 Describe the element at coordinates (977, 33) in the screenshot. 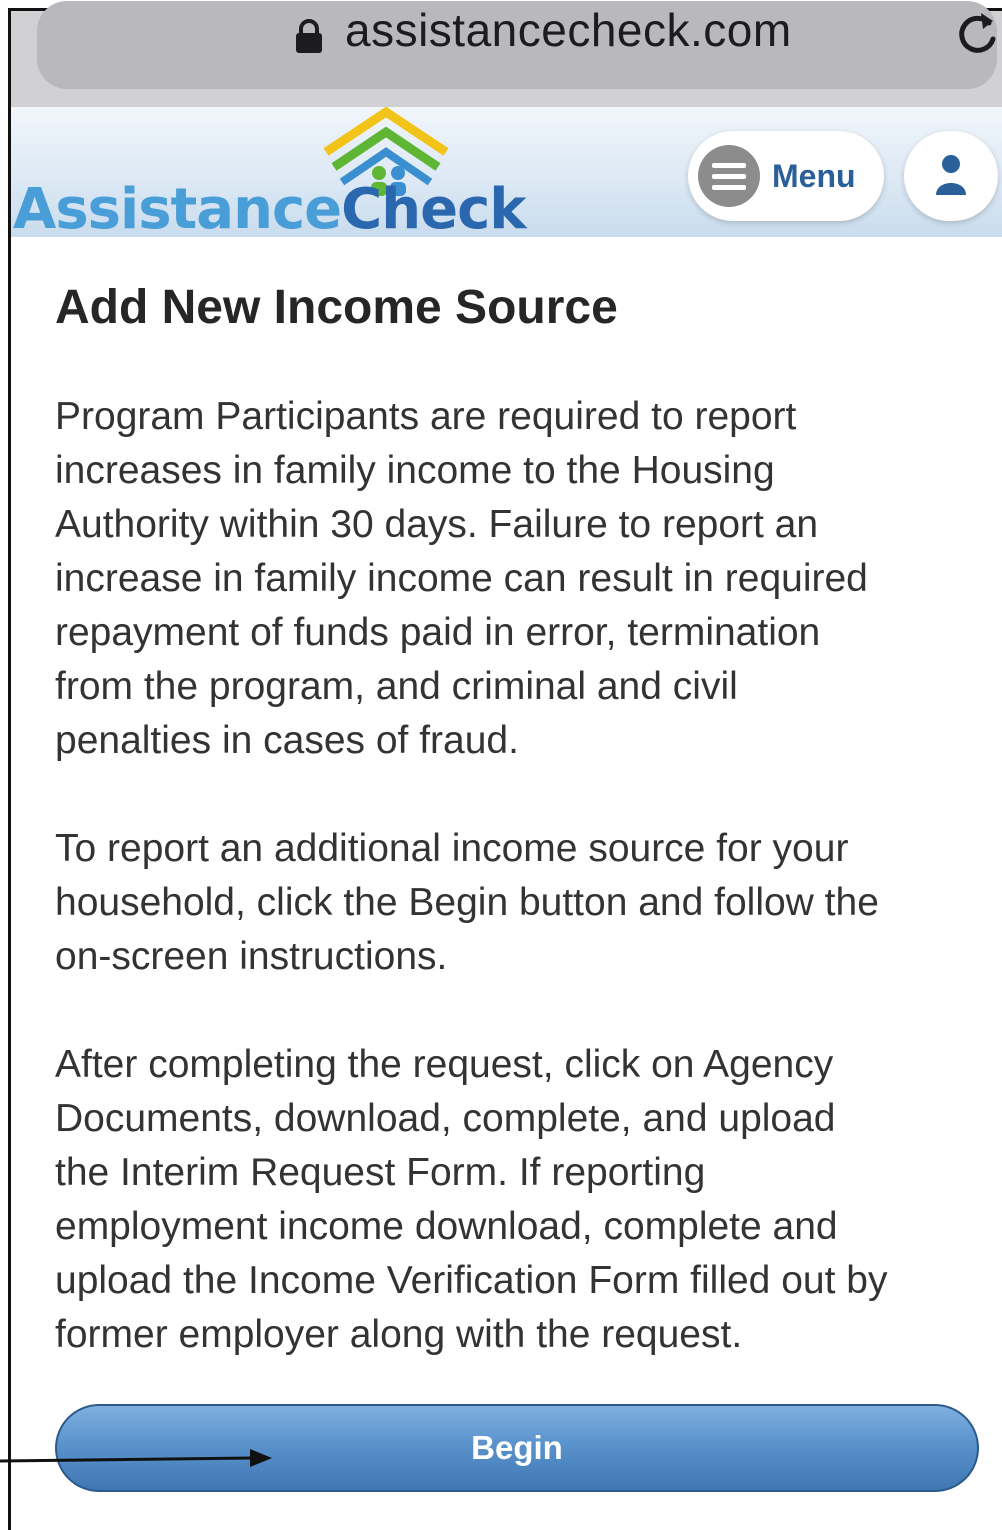

I see `reload-icon` at that location.